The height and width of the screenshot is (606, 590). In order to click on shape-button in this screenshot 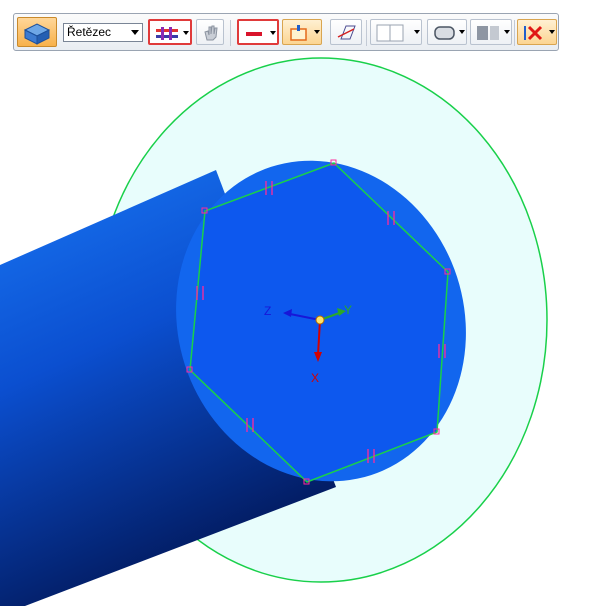, I will do `click(447, 32)`.